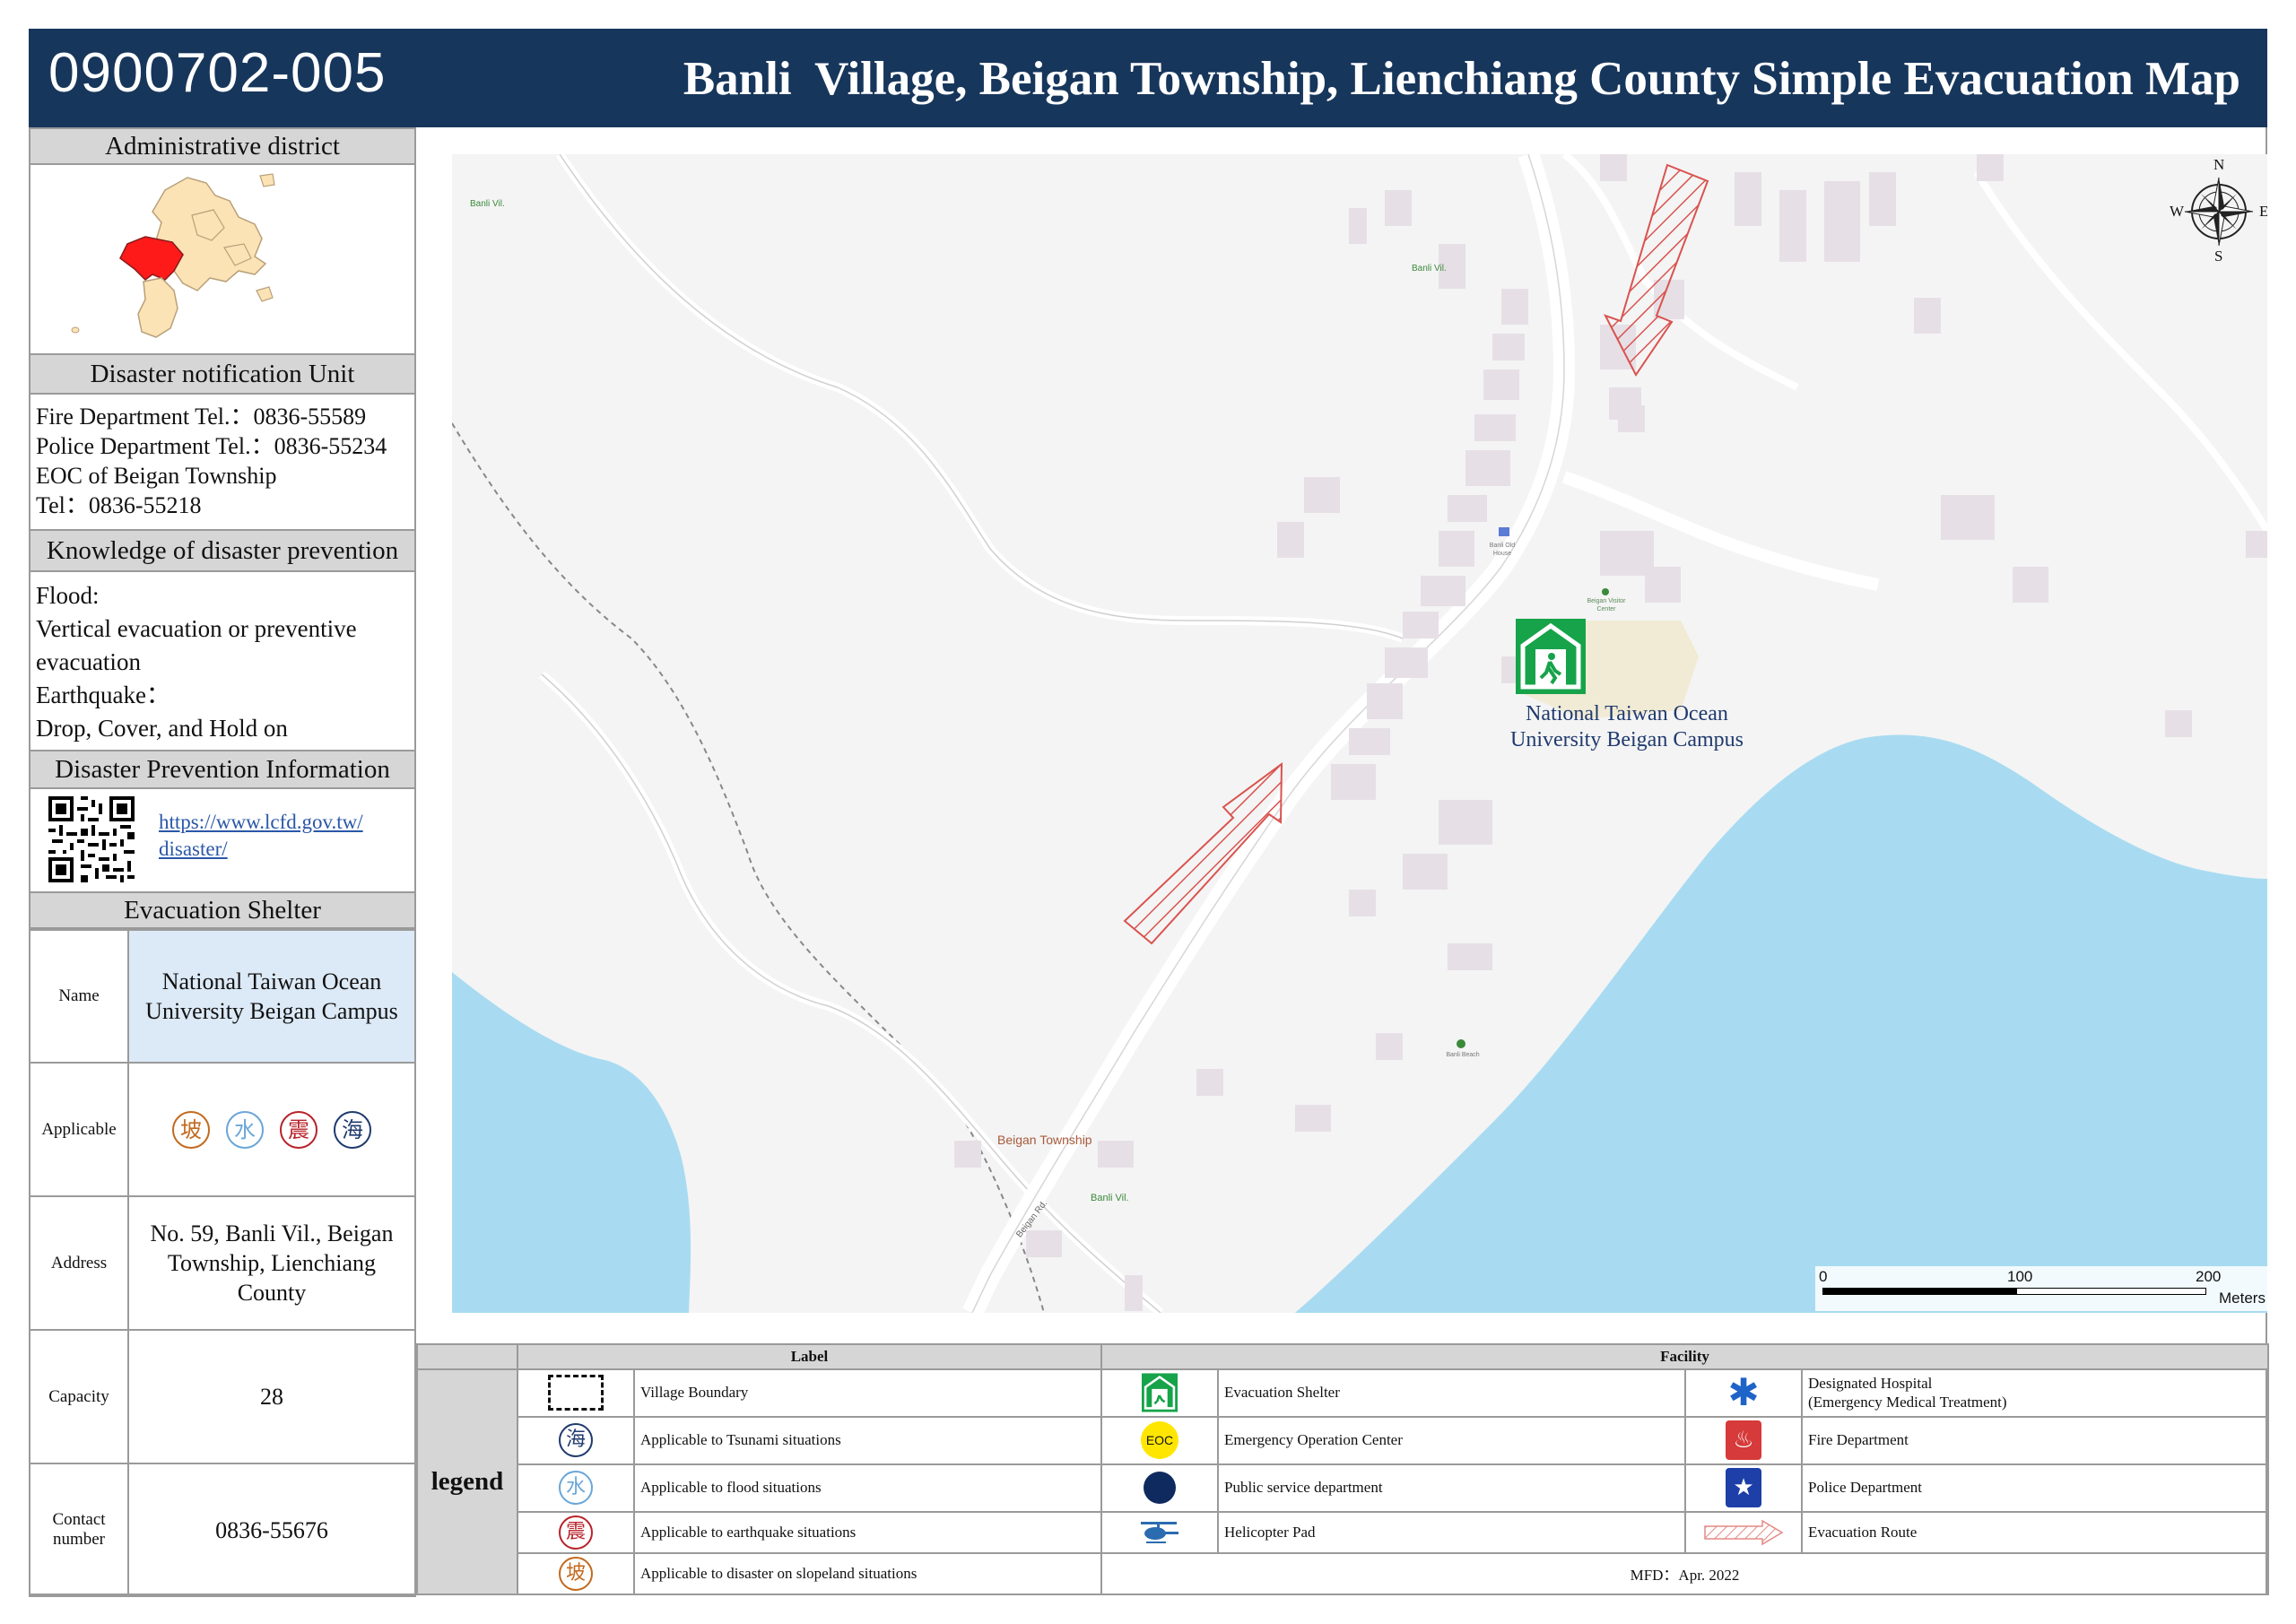 Image resolution: width=2296 pixels, height=1624 pixels. What do you see at coordinates (1627, 713) in the screenshot?
I see `shelter-map-label-line1: National Taiwan Ocean` at bounding box center [1627, 713].